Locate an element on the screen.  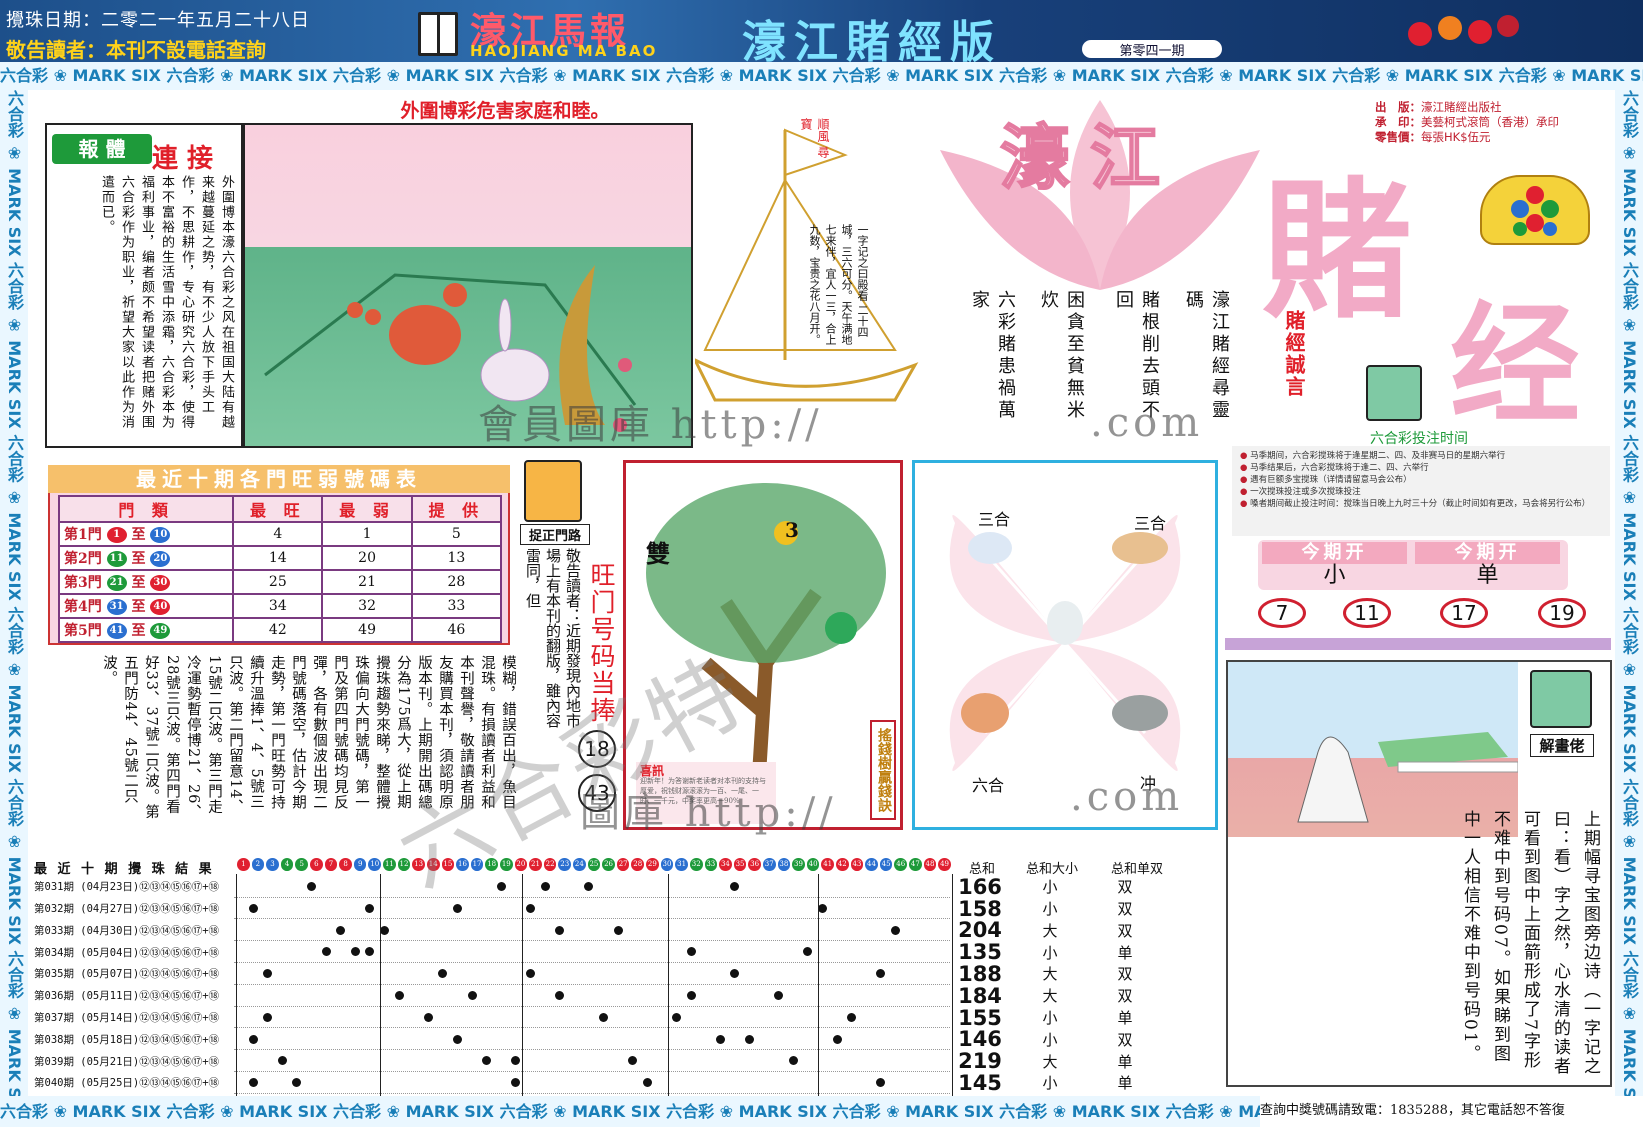
publisher-label: 出 版： is located at coordinates (1398, 107).